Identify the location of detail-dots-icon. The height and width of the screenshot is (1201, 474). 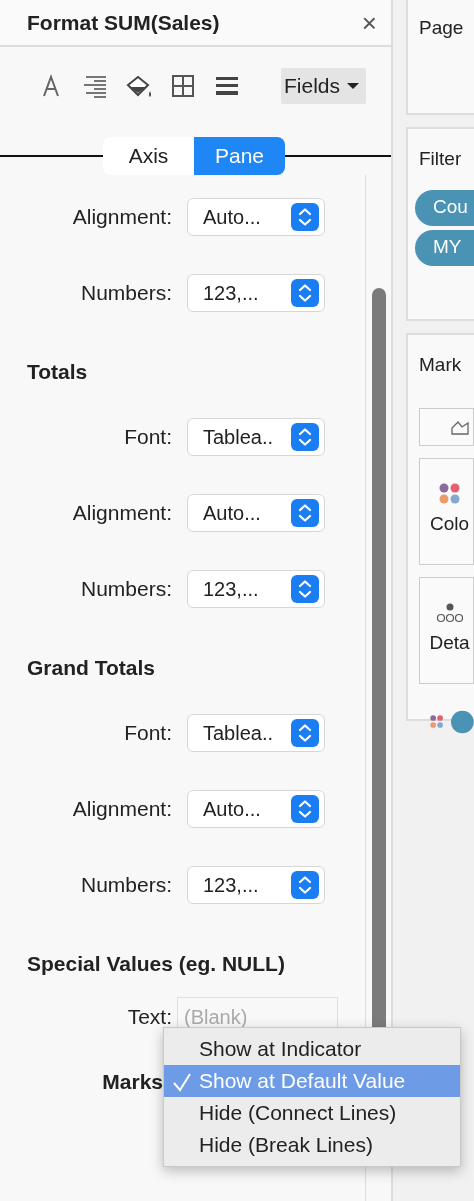
(449, 612).